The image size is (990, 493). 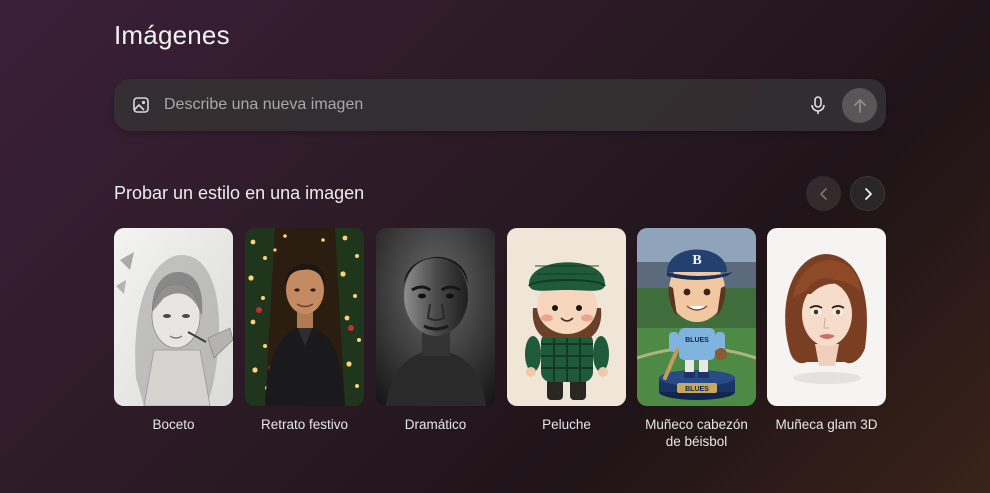 What do you see at coordinates (435, 424) in the screenshot?
I see `style-card-label: Dramático` at bounding box center [435, 424].